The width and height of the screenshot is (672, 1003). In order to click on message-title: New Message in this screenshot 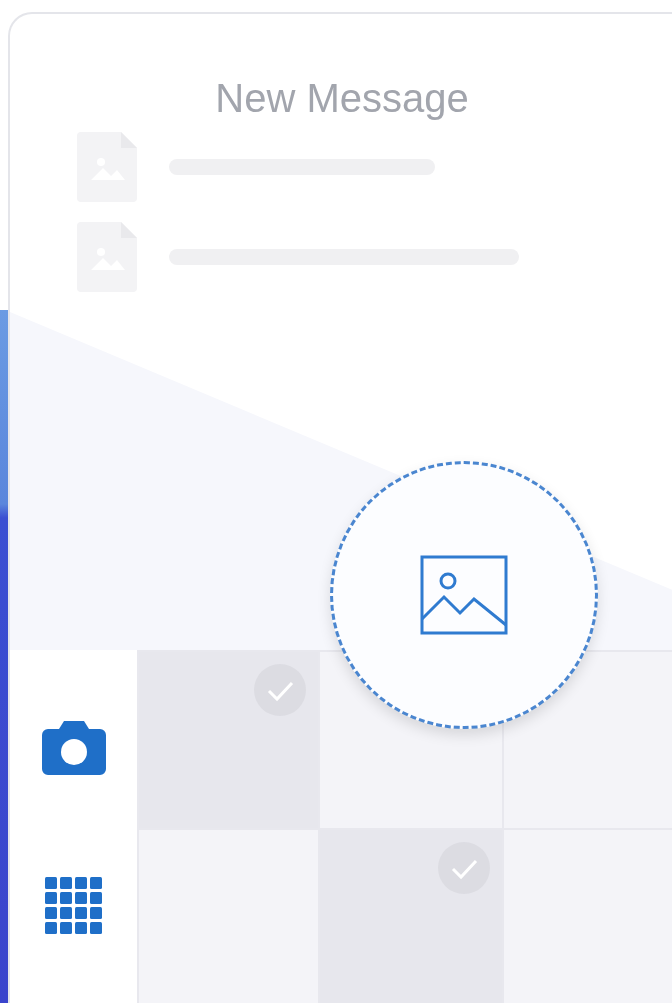, I will do `click(342, 98)`.